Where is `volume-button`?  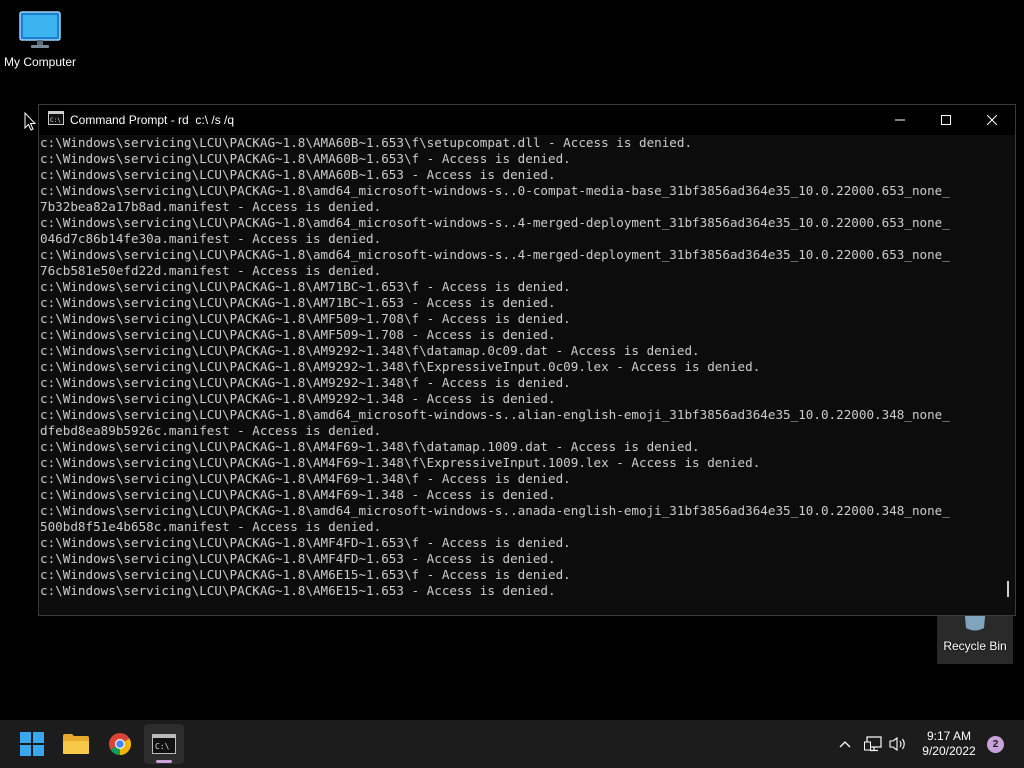
volume-button is located at coordinates (898, 744).